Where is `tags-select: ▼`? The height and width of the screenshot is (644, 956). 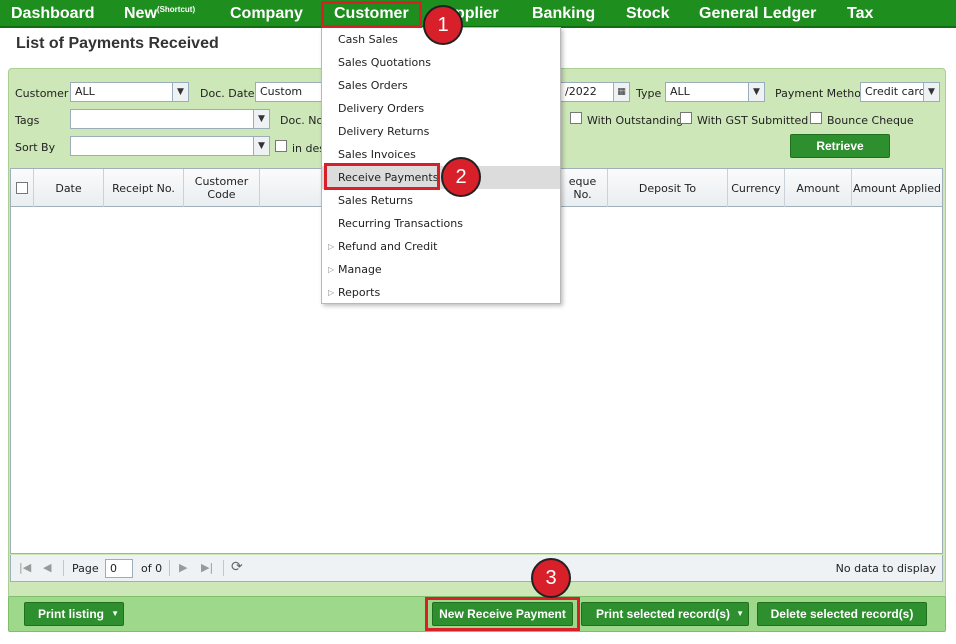 tags-select: ▼ is located at coordinates (170, 119).